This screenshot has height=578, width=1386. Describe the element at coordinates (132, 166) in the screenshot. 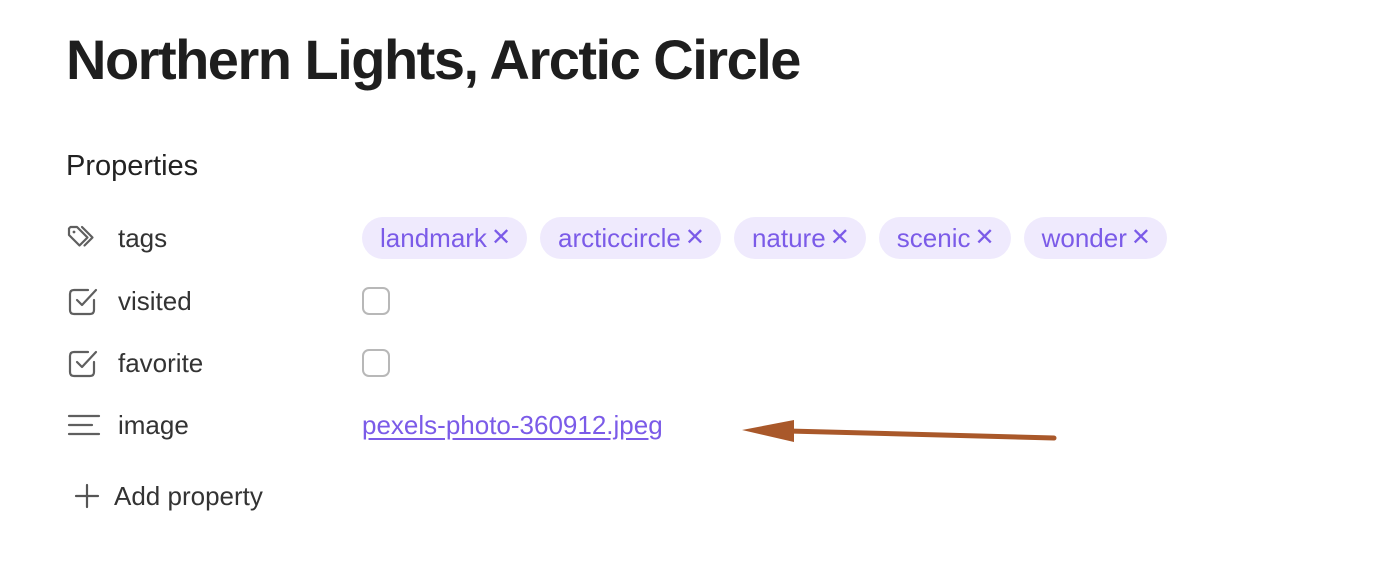

I see `properties-heading: Properties` at that location.